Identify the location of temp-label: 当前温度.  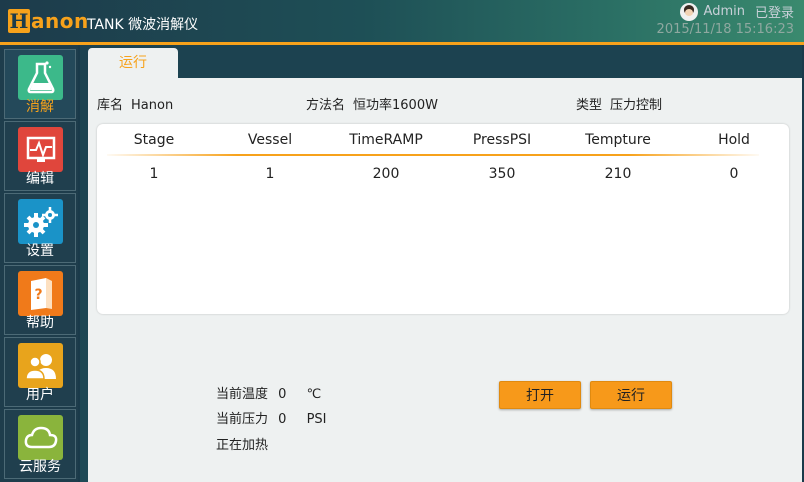
(242, 394).